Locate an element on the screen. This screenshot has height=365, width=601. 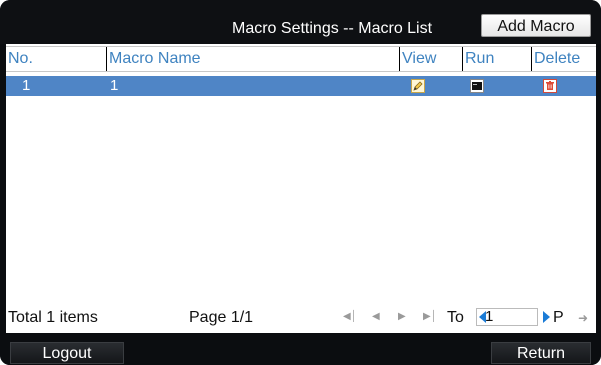
edit-icon is located at coordinates (418, 86).